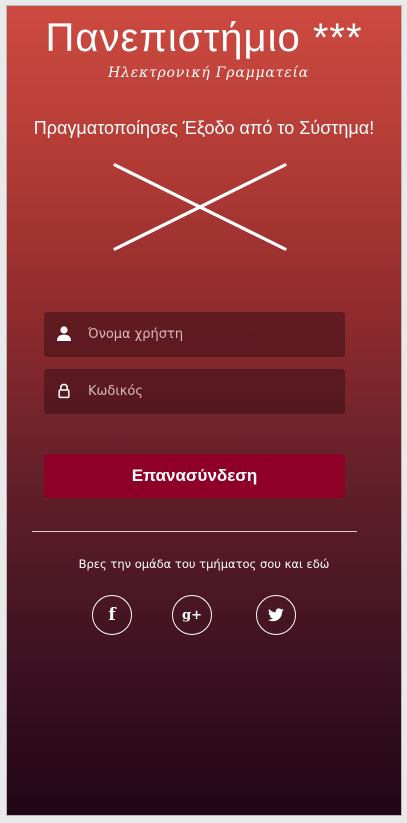 This screenshot has width=407, height=823. I want to click on facebook-button: f, so click(112, 615).